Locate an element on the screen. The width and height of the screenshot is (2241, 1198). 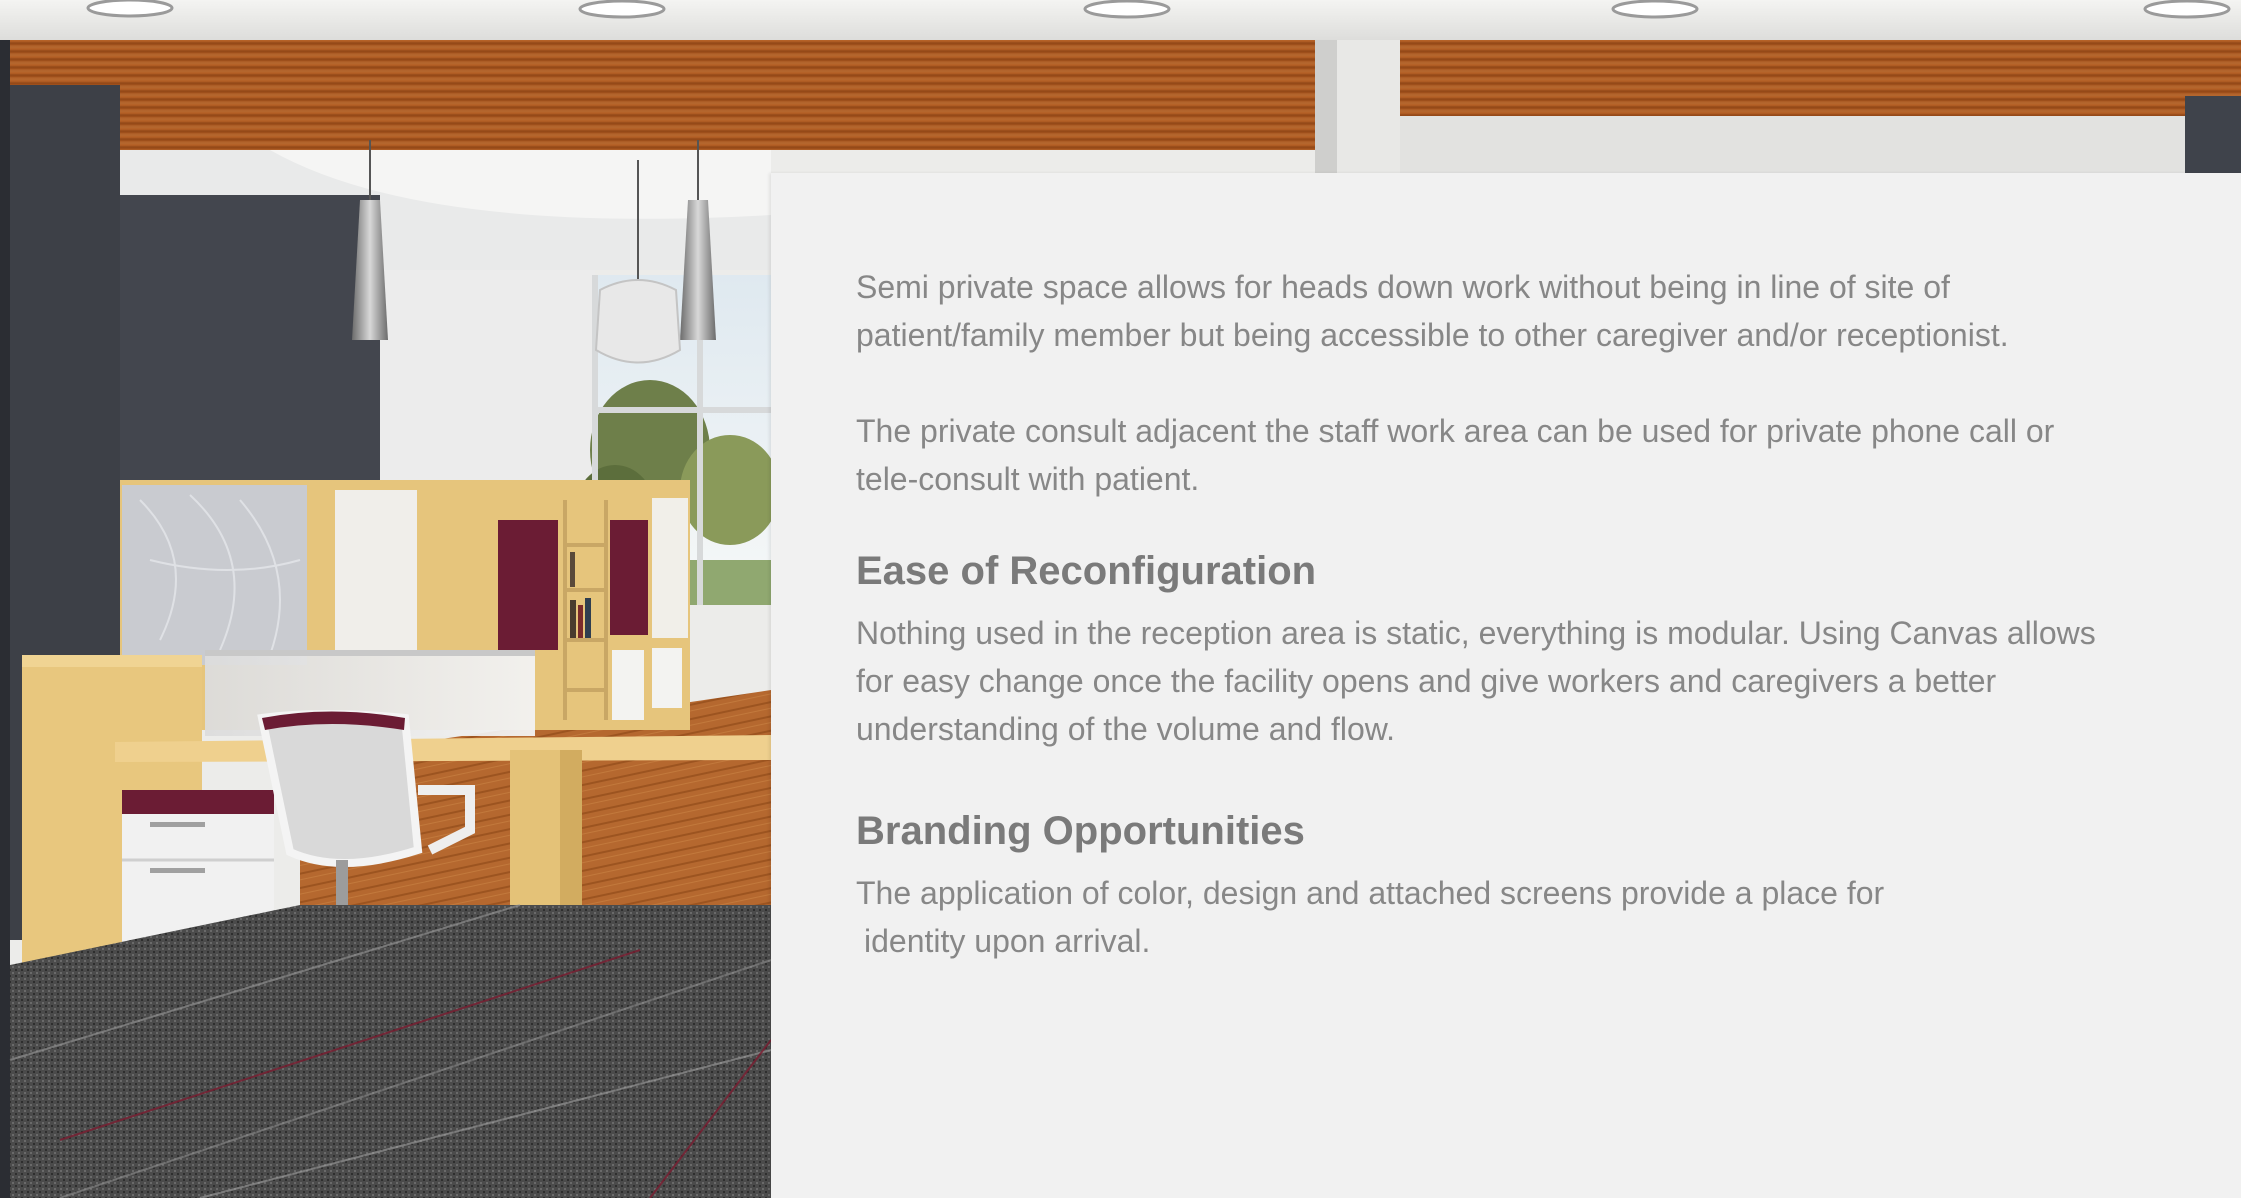
maroon-door-b is located at coordinates (629, 577).